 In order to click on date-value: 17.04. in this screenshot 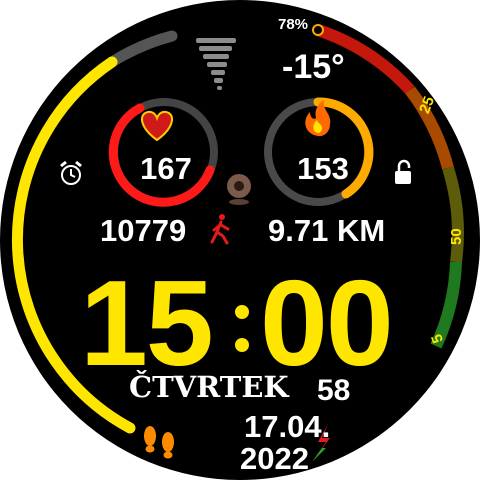, I will do `click(287, 426)`.